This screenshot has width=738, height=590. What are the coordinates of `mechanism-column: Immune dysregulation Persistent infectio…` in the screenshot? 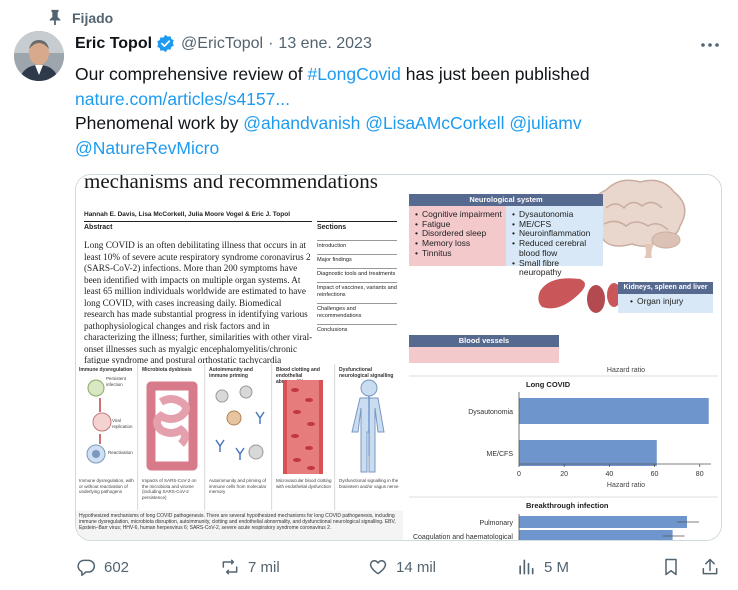 It's located at (107, 437).